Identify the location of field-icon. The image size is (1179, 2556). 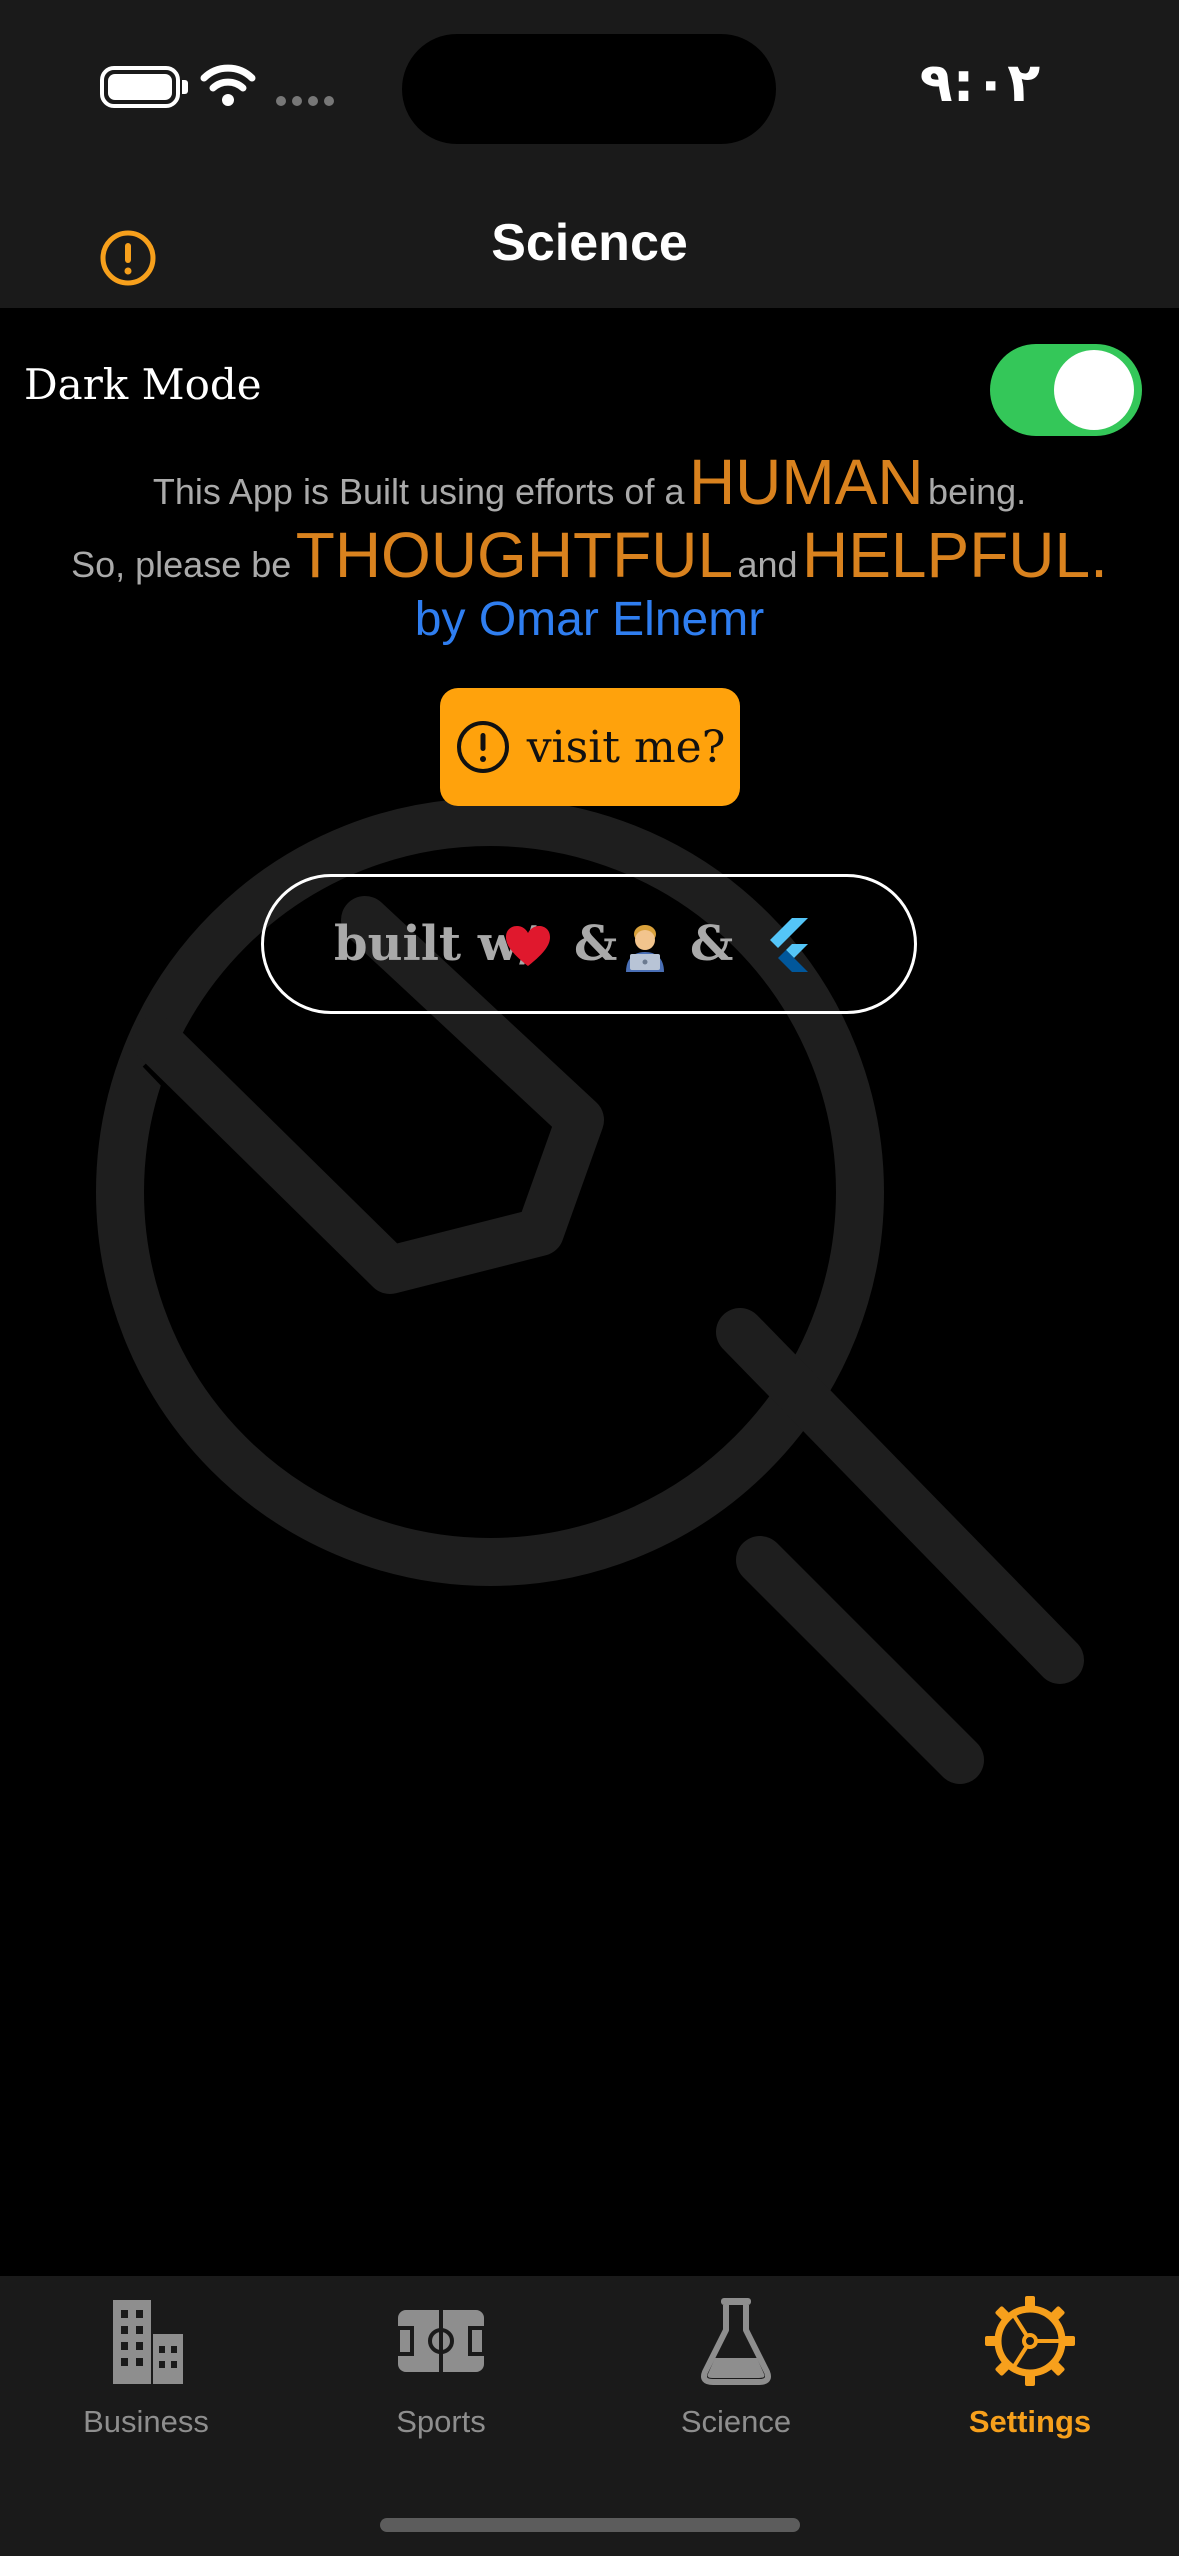
(441, 2341).